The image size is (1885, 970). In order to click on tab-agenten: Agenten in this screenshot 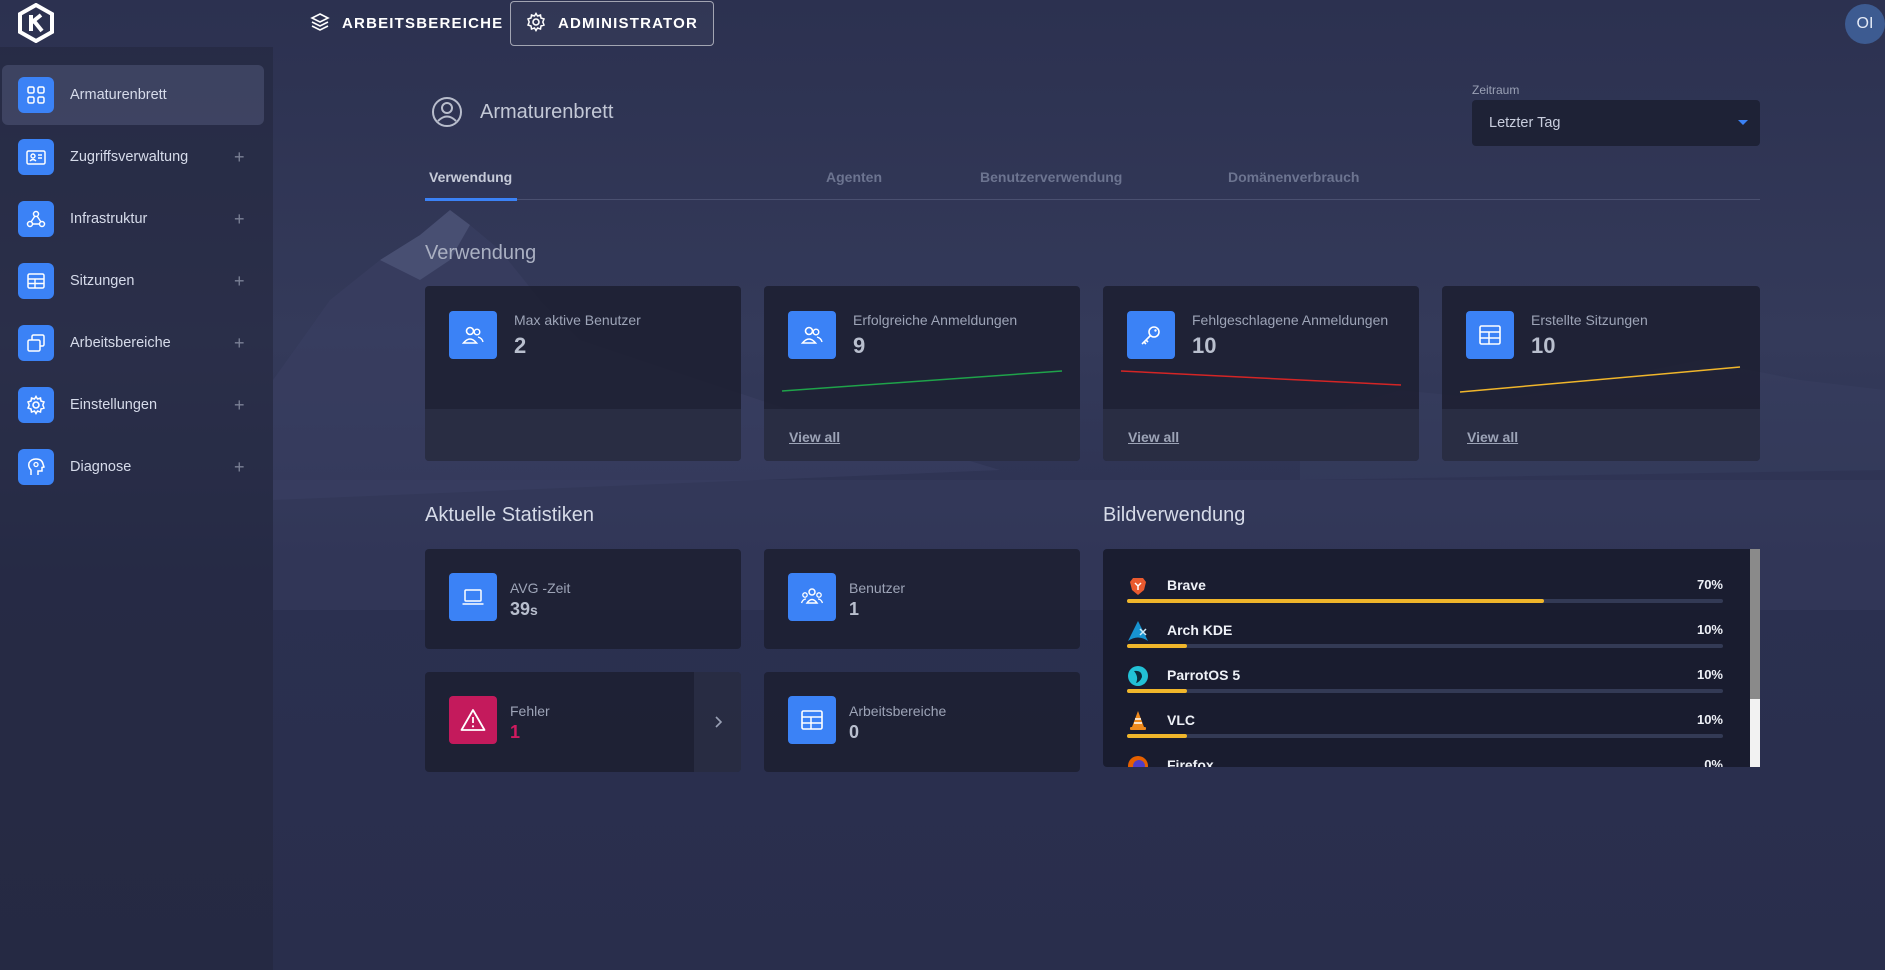, I will do `click(854, 177)`.